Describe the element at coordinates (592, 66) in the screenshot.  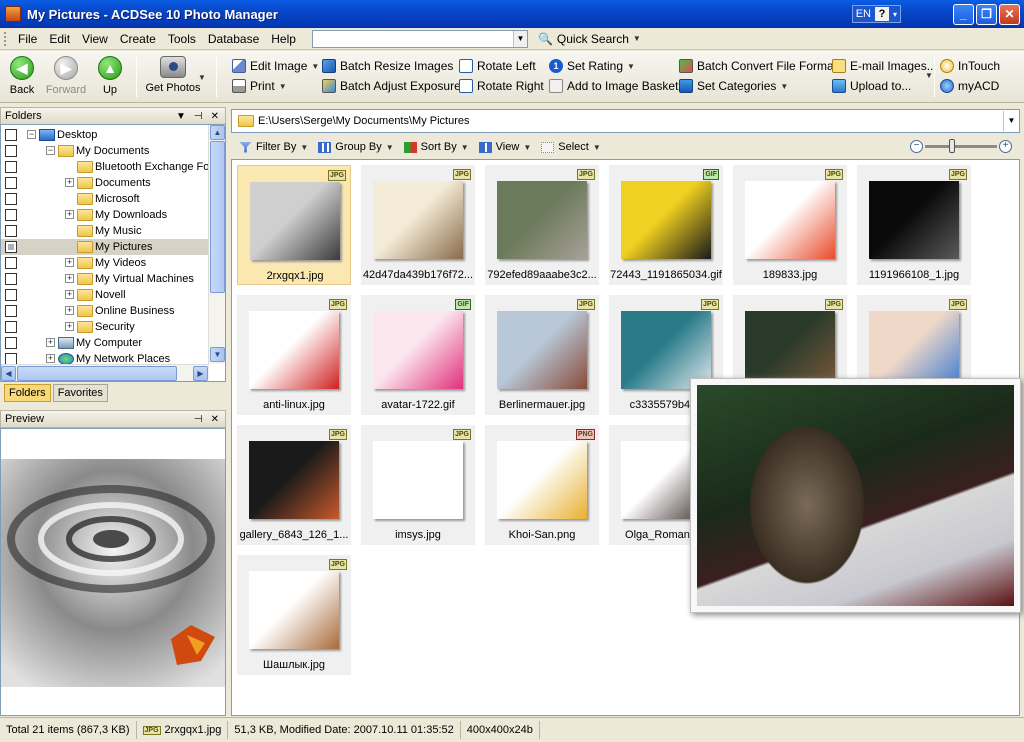
I see `set-rating-button: 1 Set Rating ▼` at that location.